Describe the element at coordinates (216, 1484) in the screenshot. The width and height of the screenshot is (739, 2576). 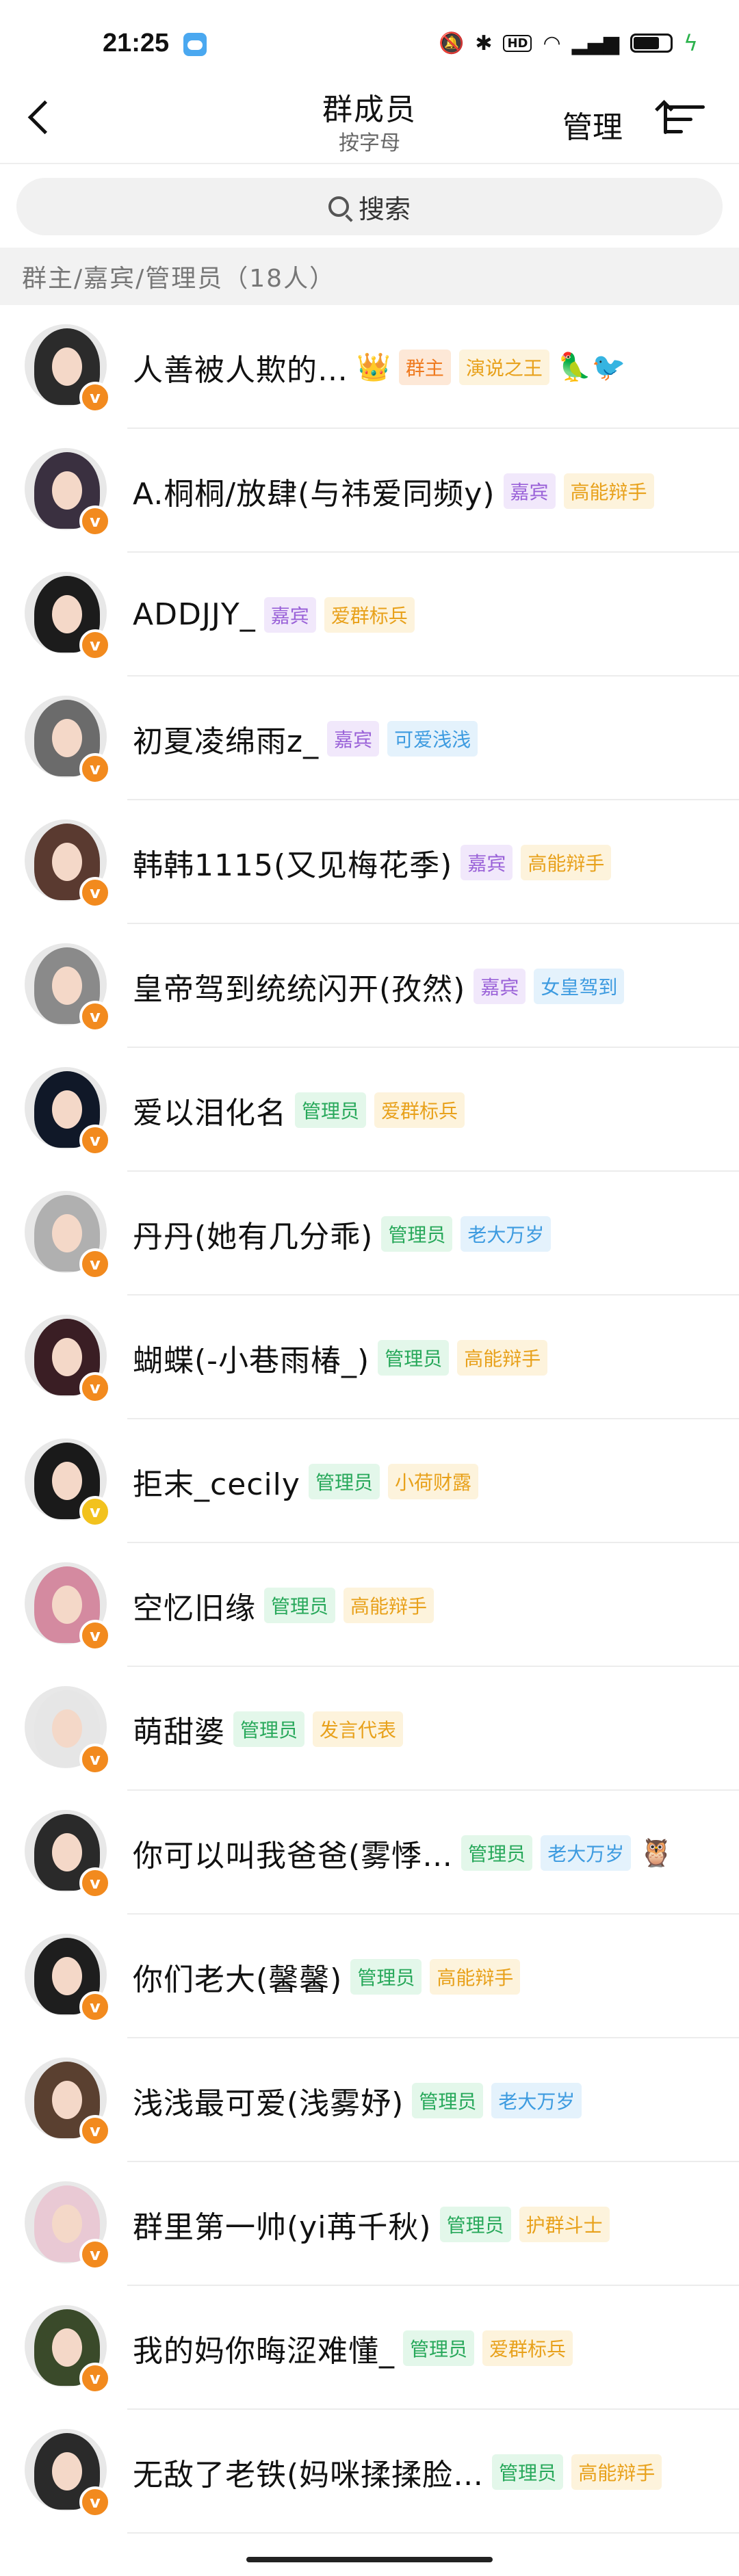
I see `member-name: 拒末_cecily` at that location.